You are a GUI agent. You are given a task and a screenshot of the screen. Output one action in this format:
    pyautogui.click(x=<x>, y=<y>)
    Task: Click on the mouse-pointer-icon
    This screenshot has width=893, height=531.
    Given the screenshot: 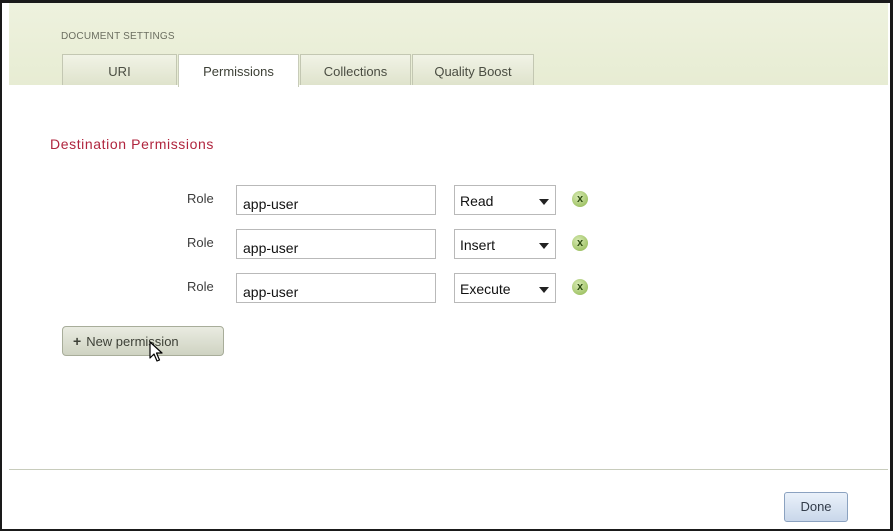 What is the action you would take?
    pyautogui.click(x=156, y=351)
    